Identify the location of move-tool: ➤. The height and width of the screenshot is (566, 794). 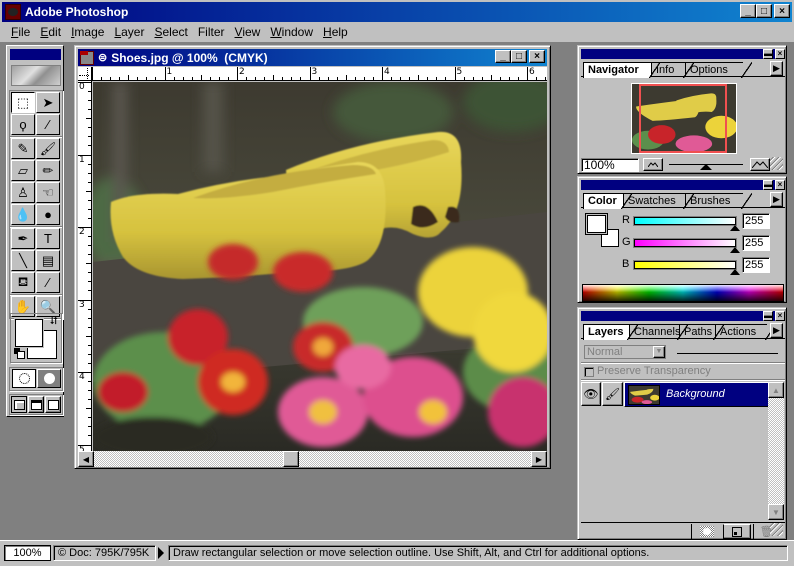
(48, 102).